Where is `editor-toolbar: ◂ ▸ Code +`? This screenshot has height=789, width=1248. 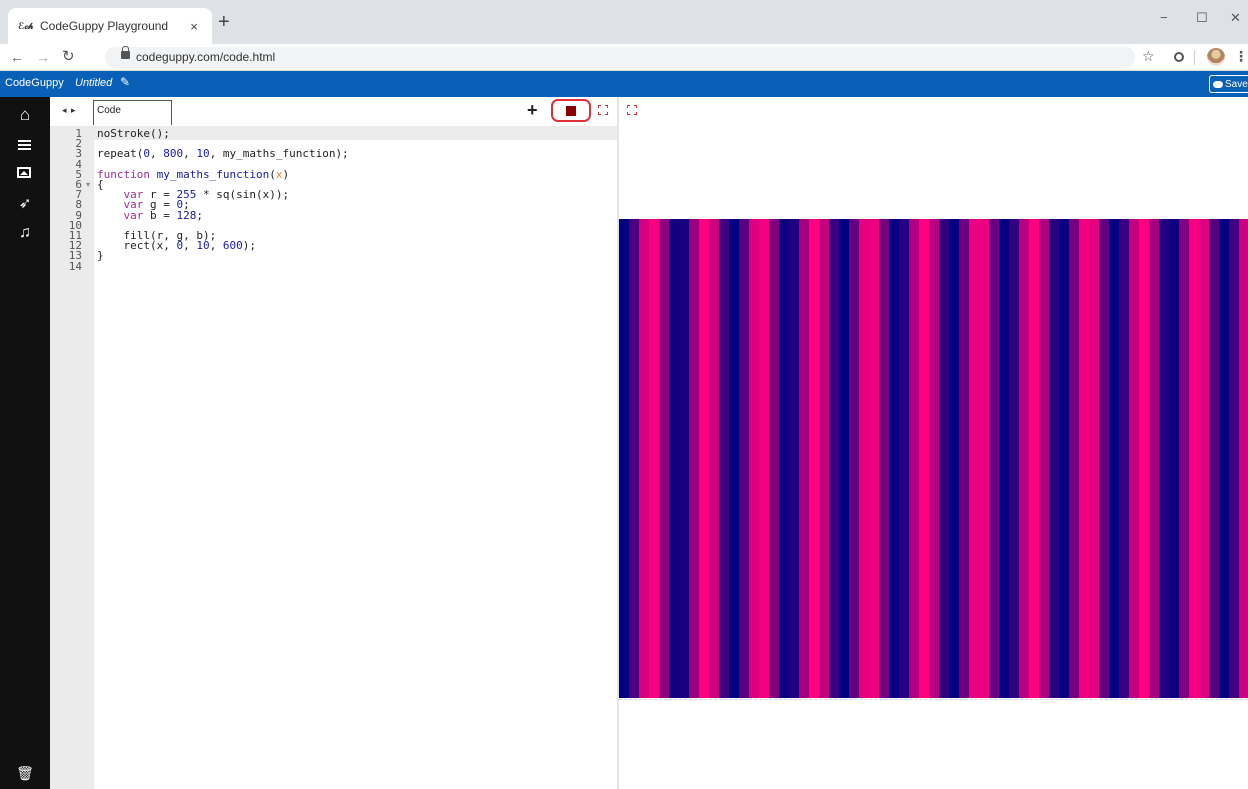
editor-toolbar: ◂ ▸ Code + is located at coordinates (333, 111).